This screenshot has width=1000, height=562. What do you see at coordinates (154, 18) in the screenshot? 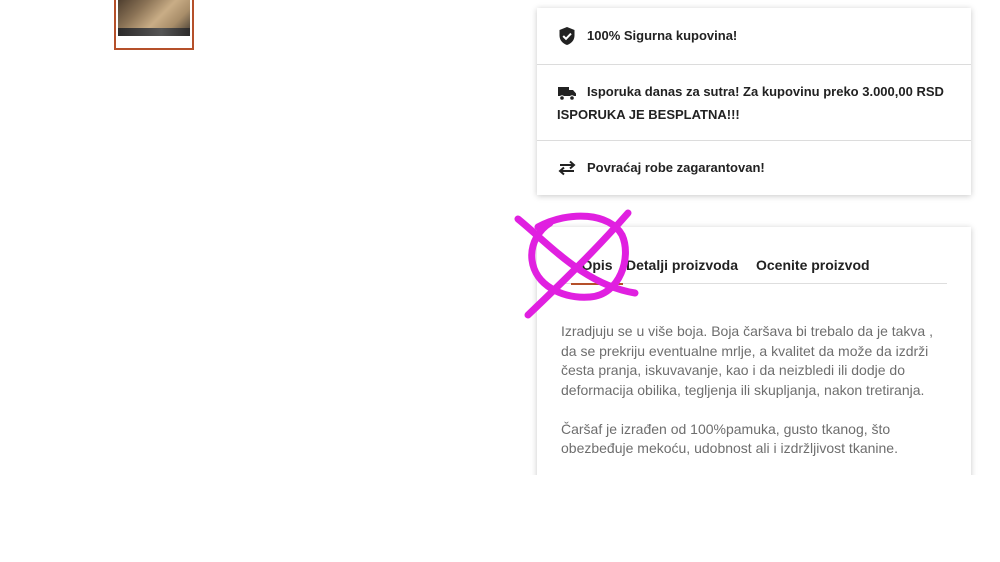
I see `product-thumbnail-image` at bounding box center [154, 18].